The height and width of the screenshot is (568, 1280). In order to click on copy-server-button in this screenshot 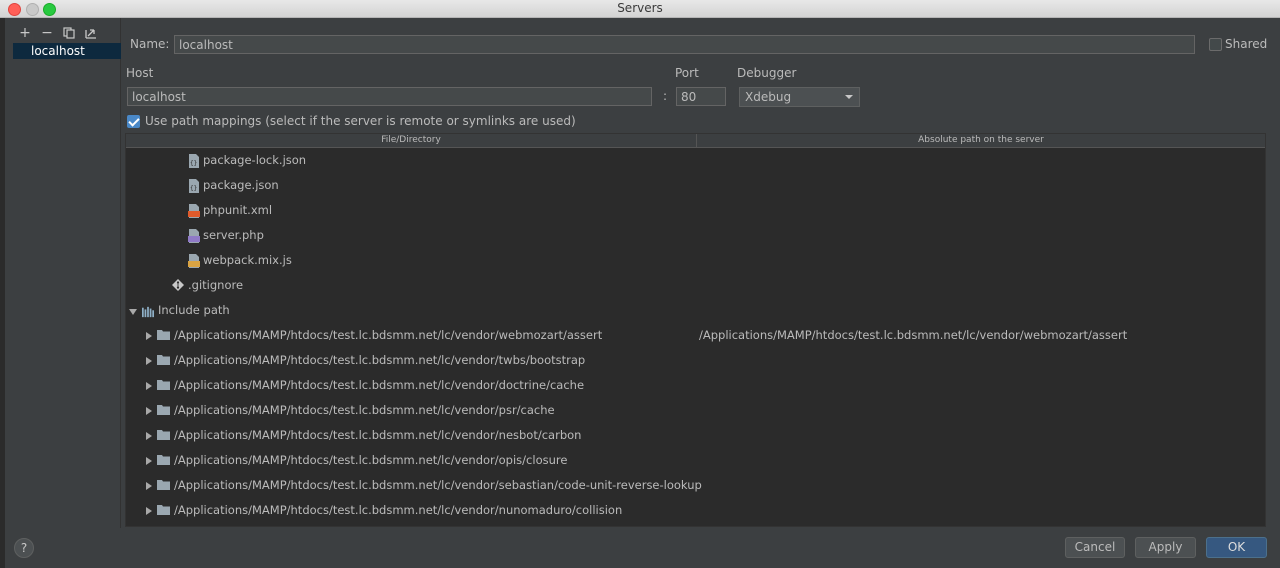, I will do `click(69, 33)`.